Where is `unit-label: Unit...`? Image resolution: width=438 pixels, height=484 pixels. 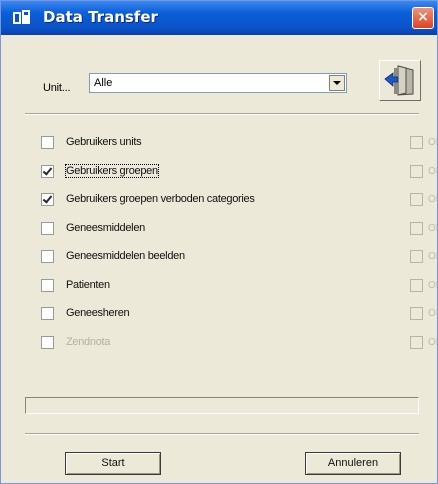
unit-label: Unit... is located at coordinates (57, 88).